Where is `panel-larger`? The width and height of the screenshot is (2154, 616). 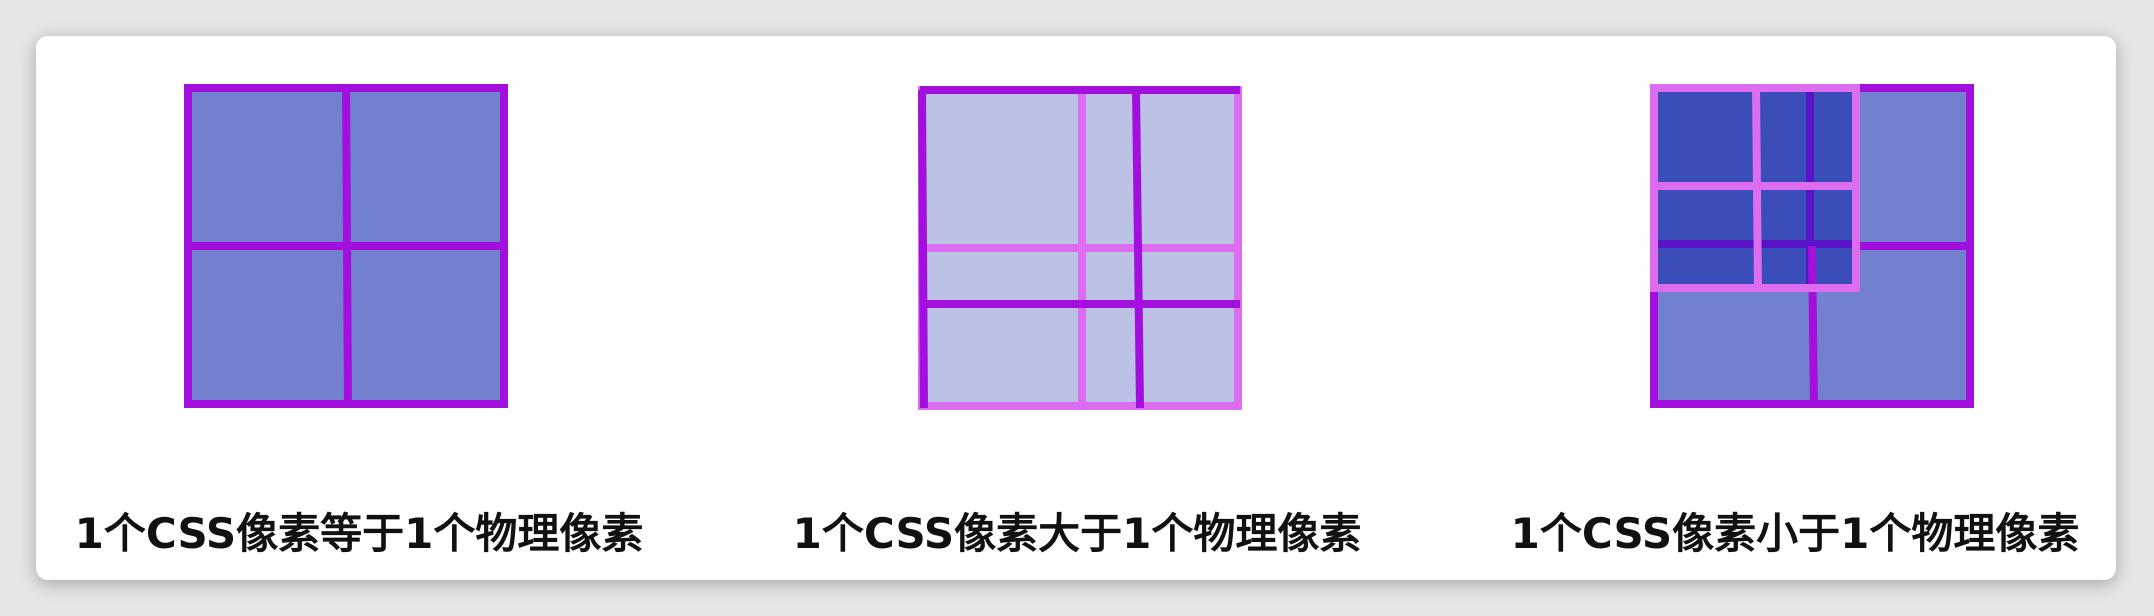
panel-larger is located at coordinates (1080, 248).